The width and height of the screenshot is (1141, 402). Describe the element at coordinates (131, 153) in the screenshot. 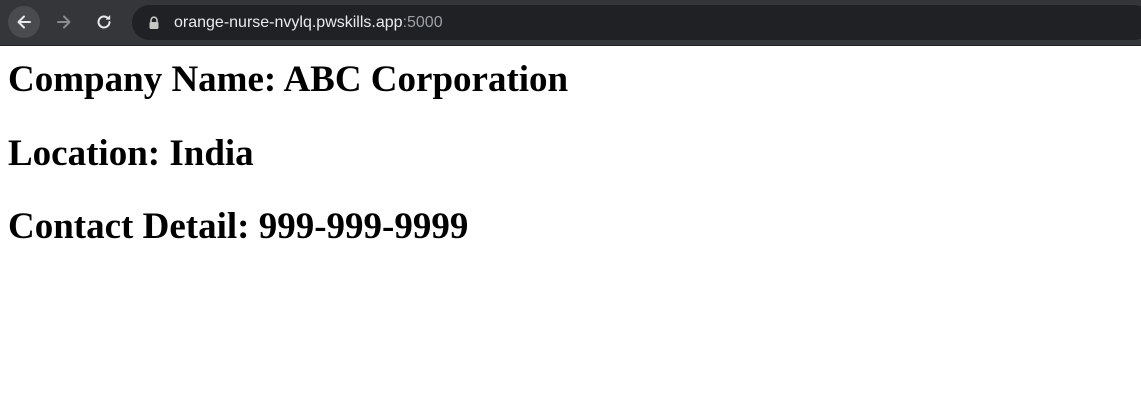

I see `location-heading: Location: India` at that location.